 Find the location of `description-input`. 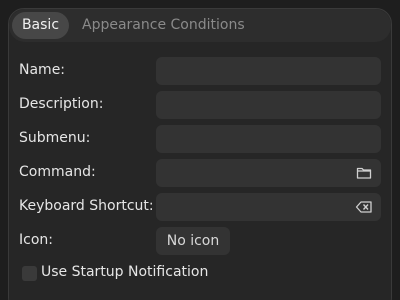

description-input is located at coordinates (268, 105).